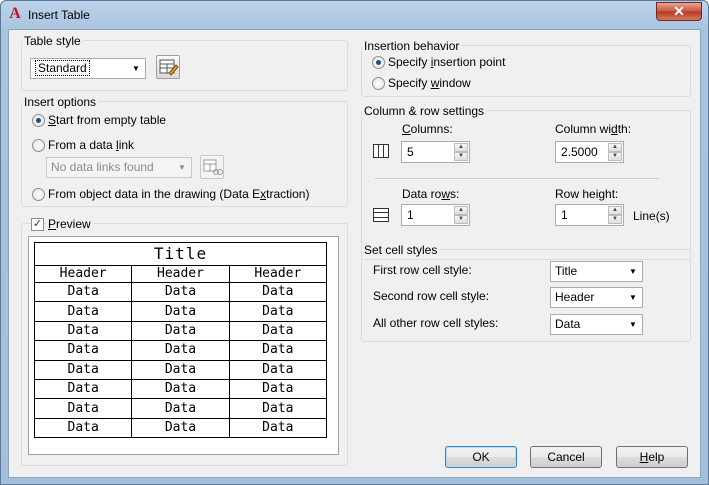 Image resolution: width=709 pixels, height=485 pixels. I want to click on help-button: Help, so click(652, 457).